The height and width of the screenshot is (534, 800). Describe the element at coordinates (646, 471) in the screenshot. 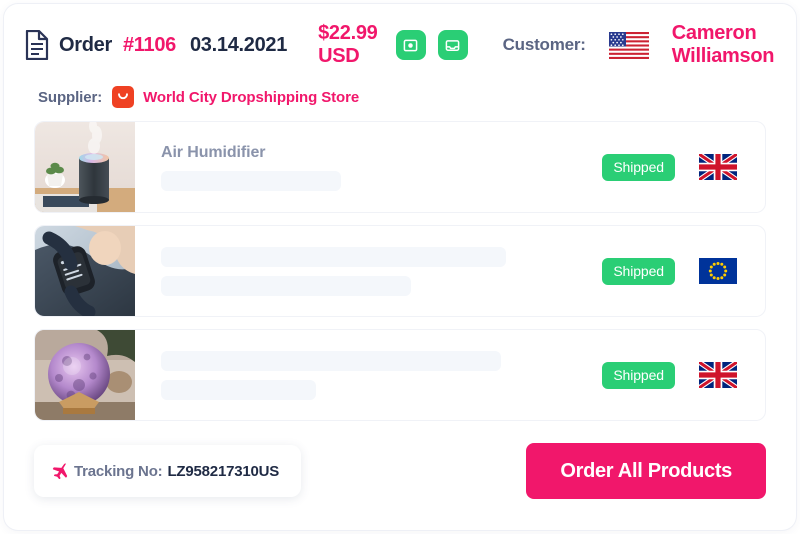

I see `order-all-products-button: Order All Products` at that location.